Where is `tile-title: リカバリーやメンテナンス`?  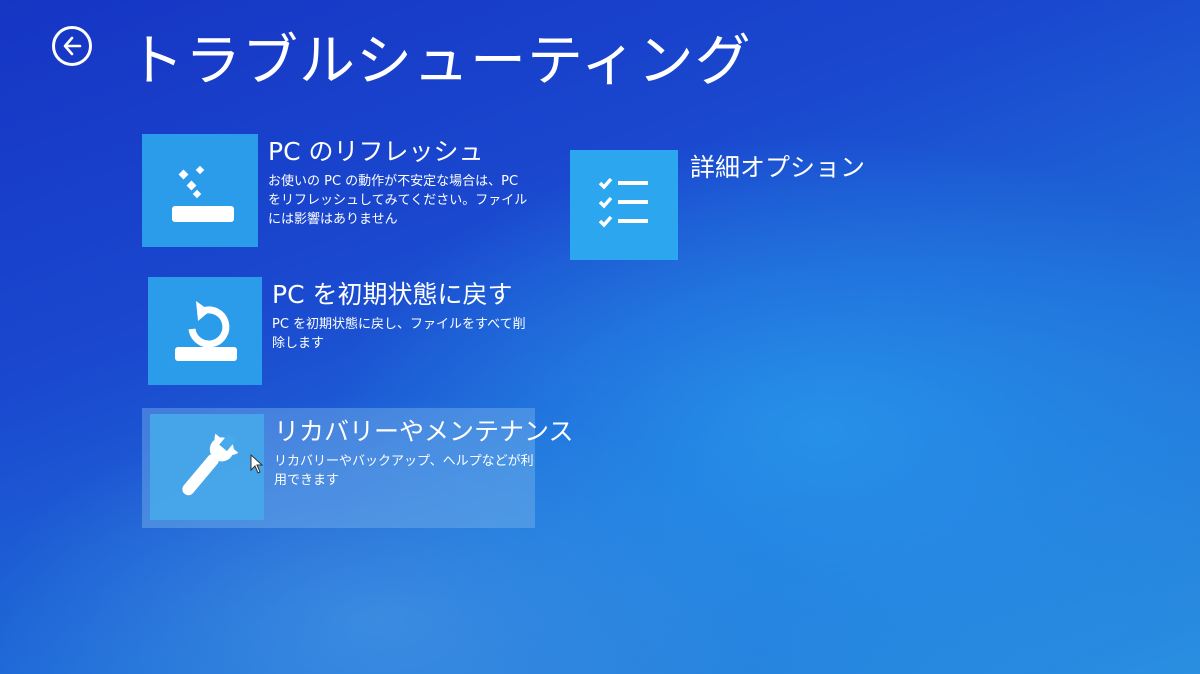
tile-title: リカバリーやメンテナンス is located at coordinates (424, 431).